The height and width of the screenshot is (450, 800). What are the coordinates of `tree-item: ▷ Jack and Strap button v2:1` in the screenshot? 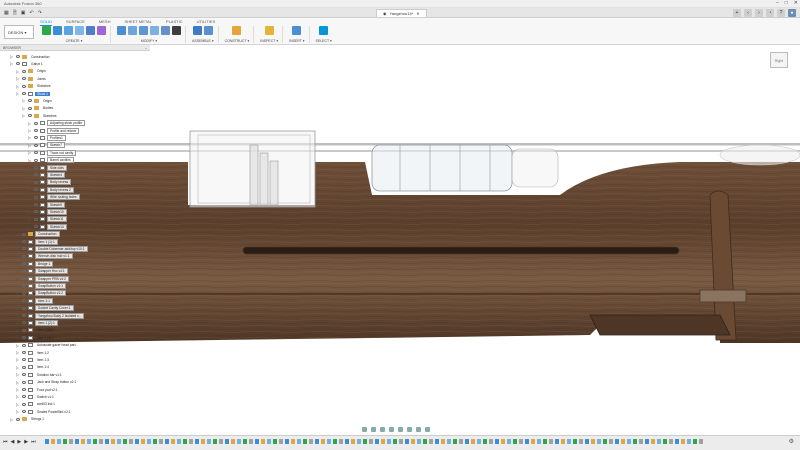 It's located at (47, 382).